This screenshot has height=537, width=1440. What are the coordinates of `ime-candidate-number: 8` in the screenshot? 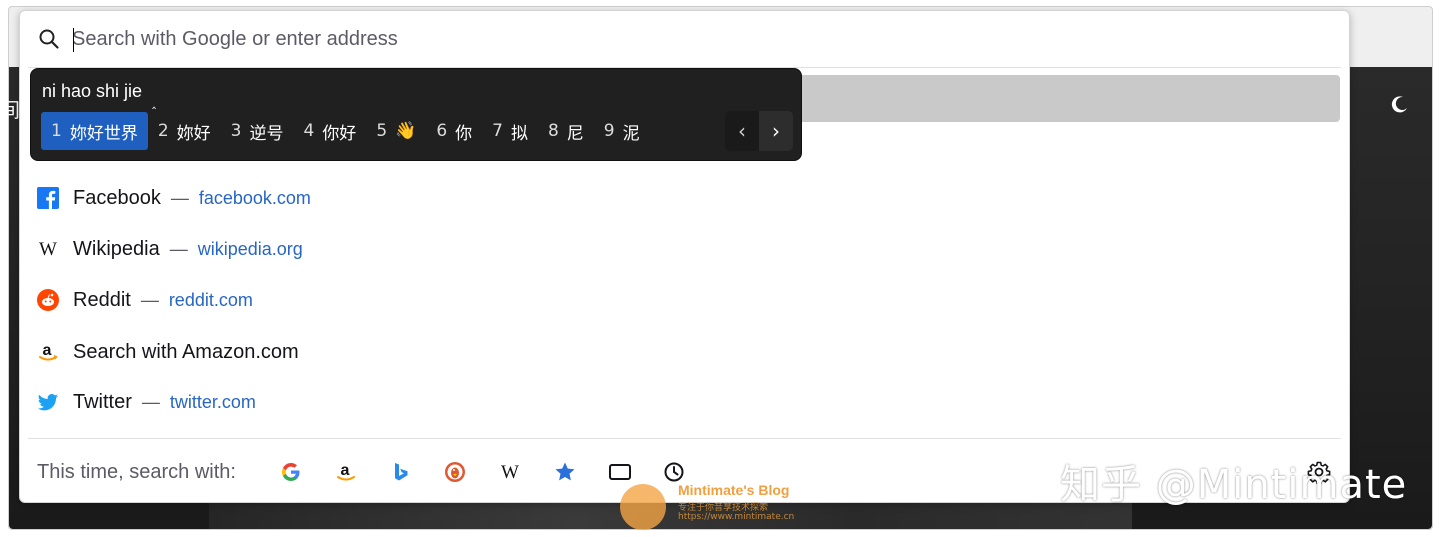 It's located at (553, 131).